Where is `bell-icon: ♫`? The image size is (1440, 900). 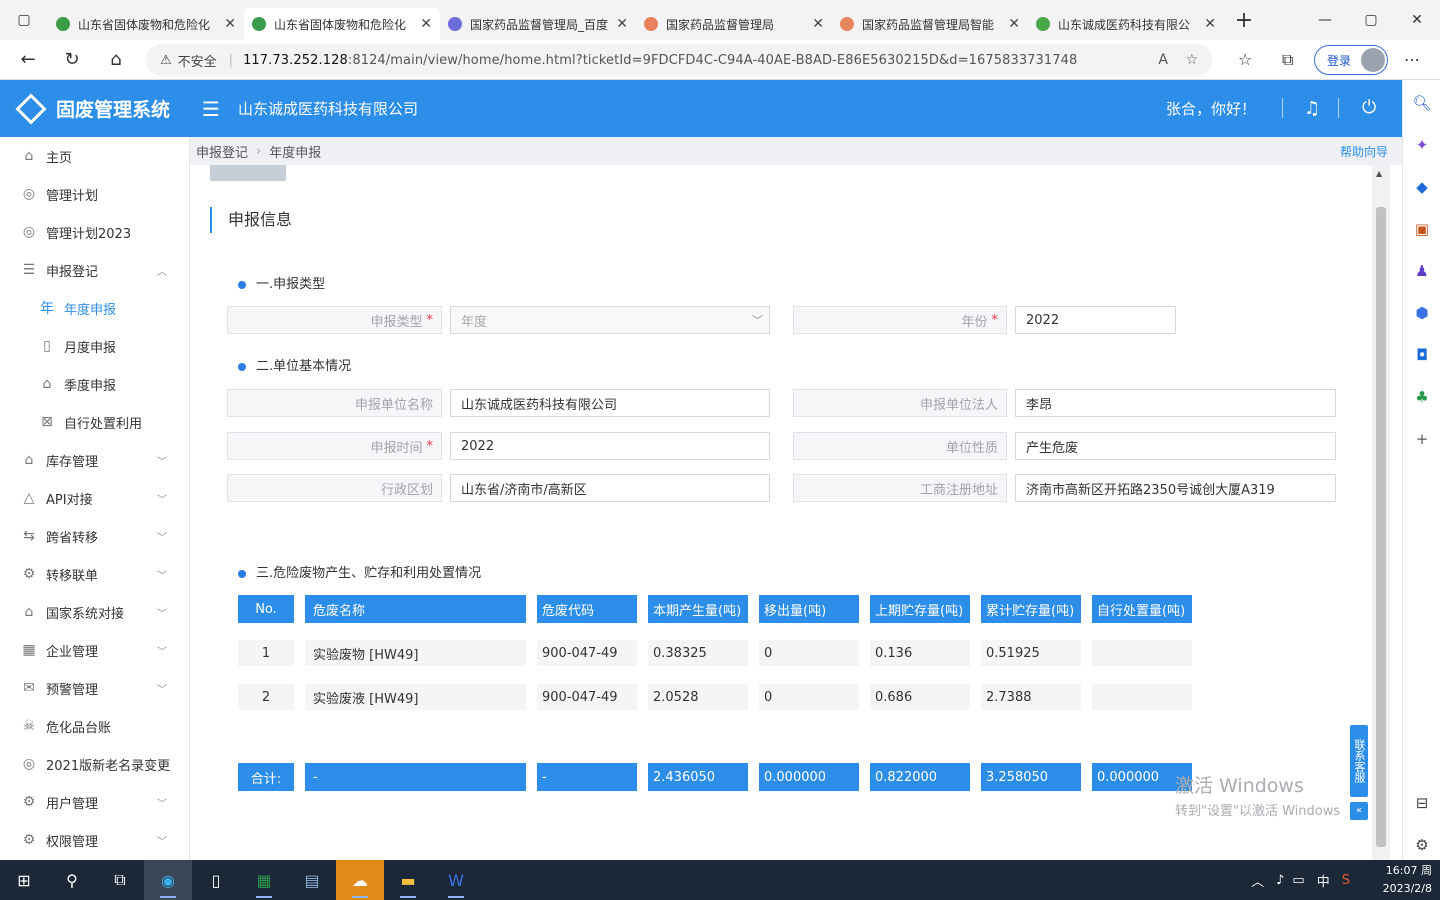
bell-icon: ♫ is located at coordinates (1312, 108).